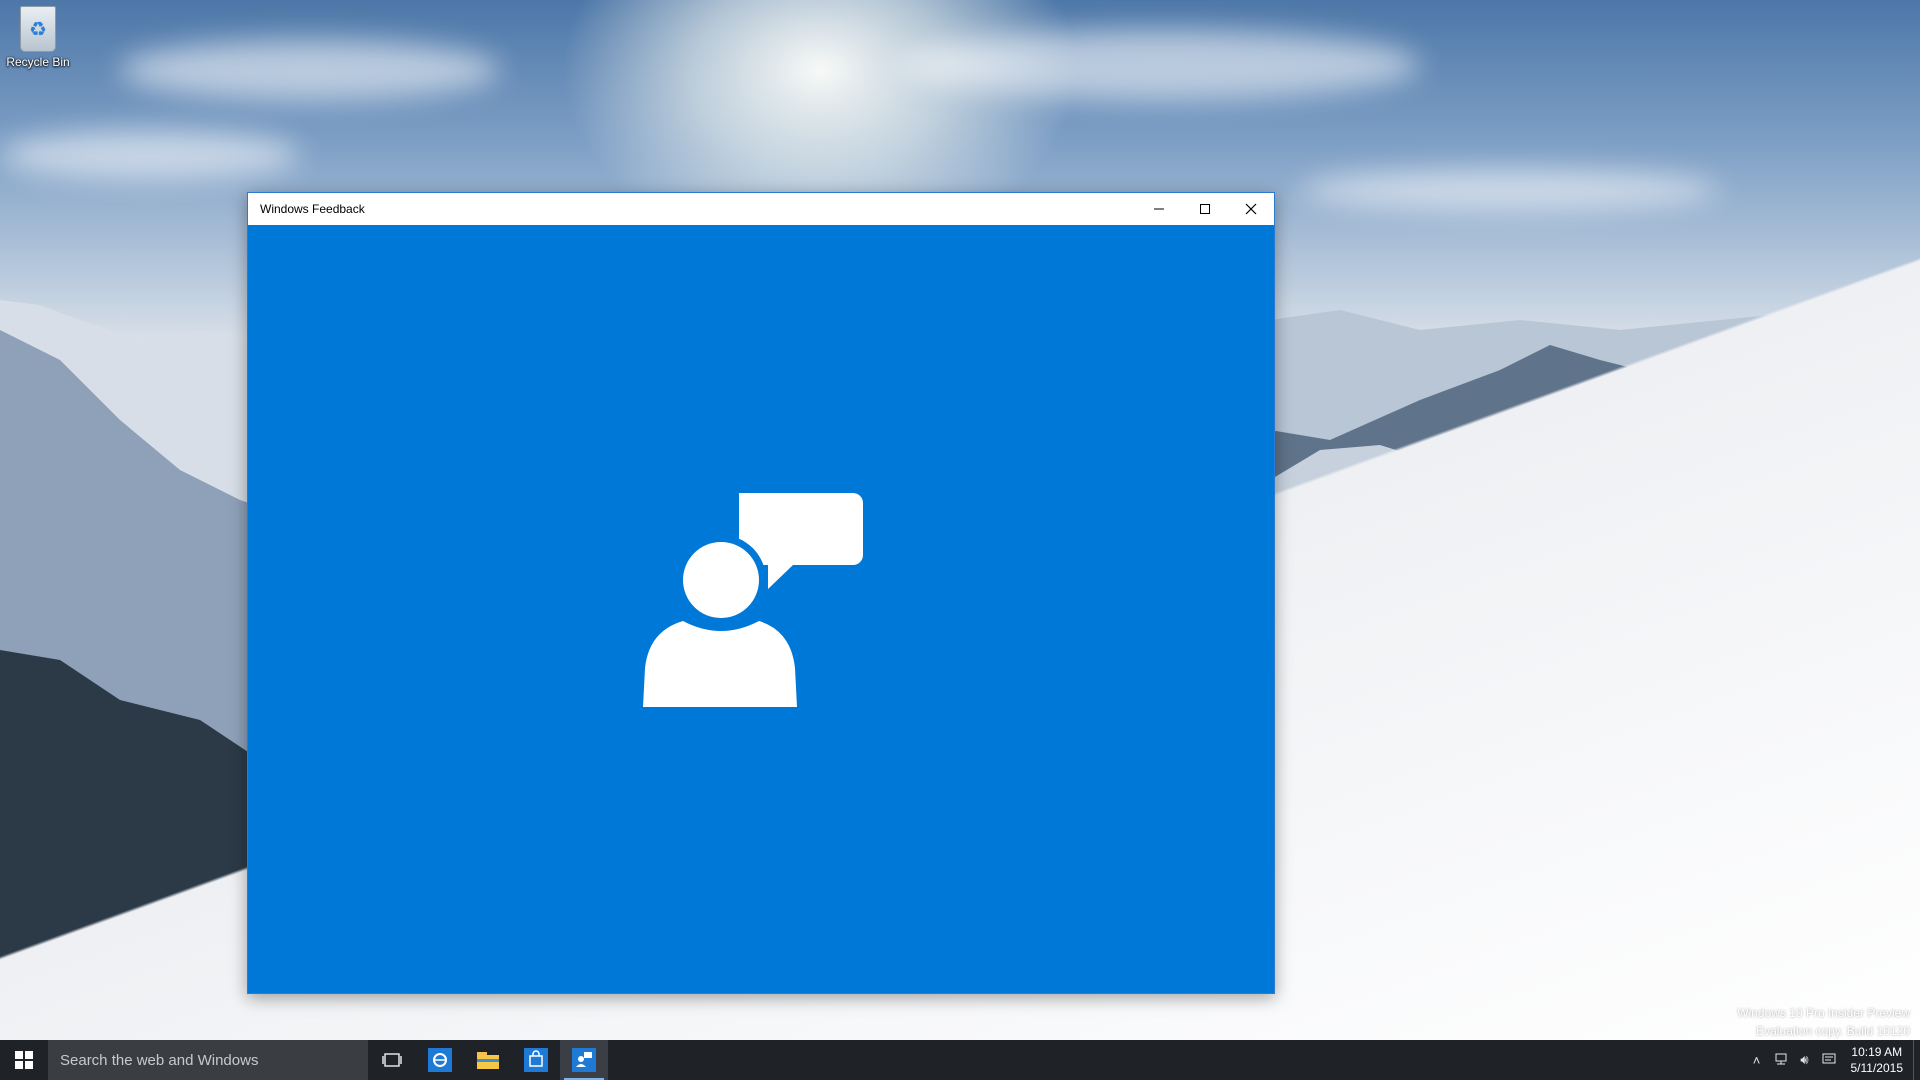 The width and height of the screenshot is (1920, 1080). What do you see at coordinates (38, 62) in the screenshot?
I see `recycle-bin-label: Recycle Bin` at bounding box center [38, 62].